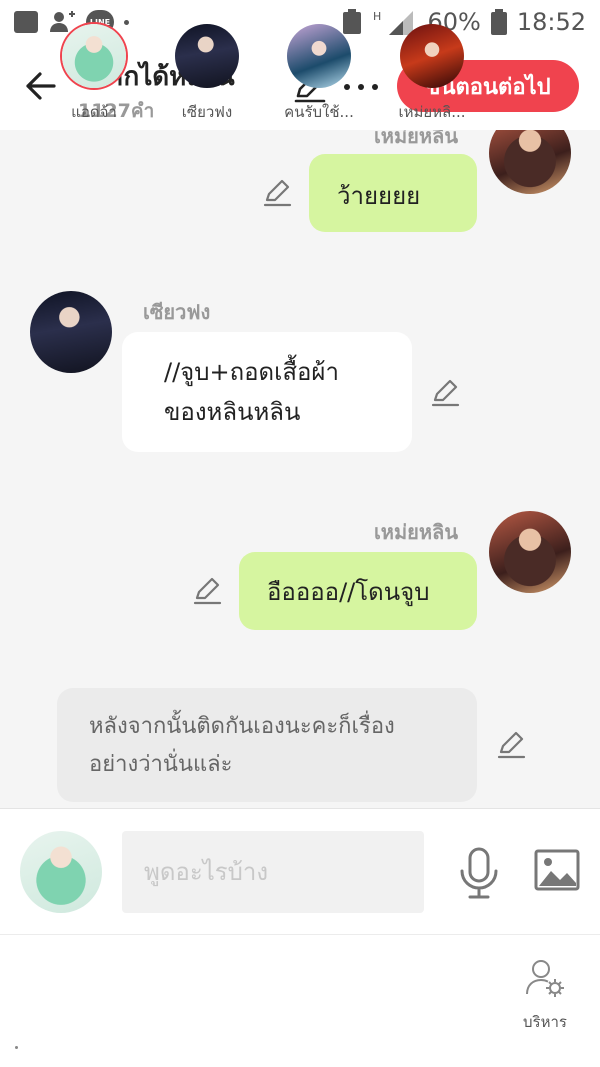 The width and height of the screenshot is (600, 1067). I want to click on input-bar, so click(300, 871).